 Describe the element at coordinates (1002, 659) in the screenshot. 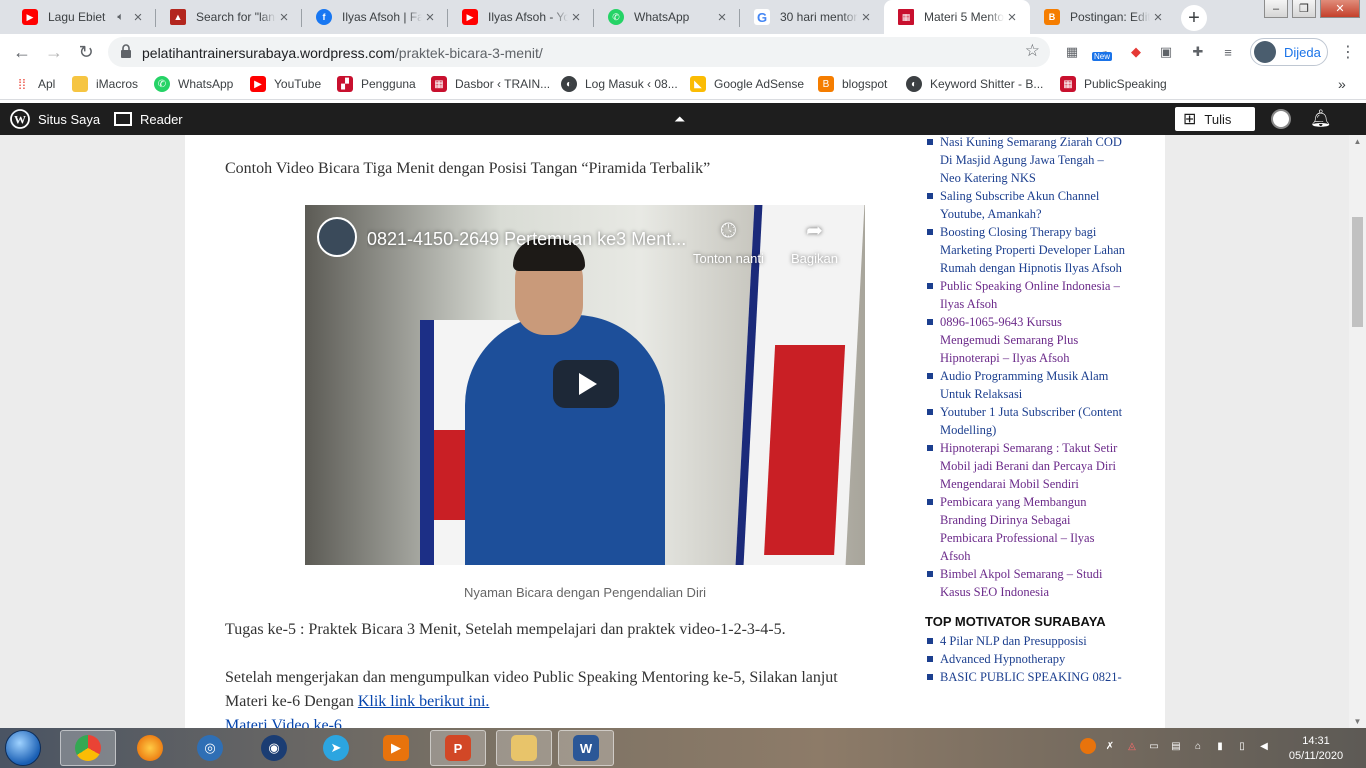

I see `motivator-link: Advanced Hypnotherapy` at that location.